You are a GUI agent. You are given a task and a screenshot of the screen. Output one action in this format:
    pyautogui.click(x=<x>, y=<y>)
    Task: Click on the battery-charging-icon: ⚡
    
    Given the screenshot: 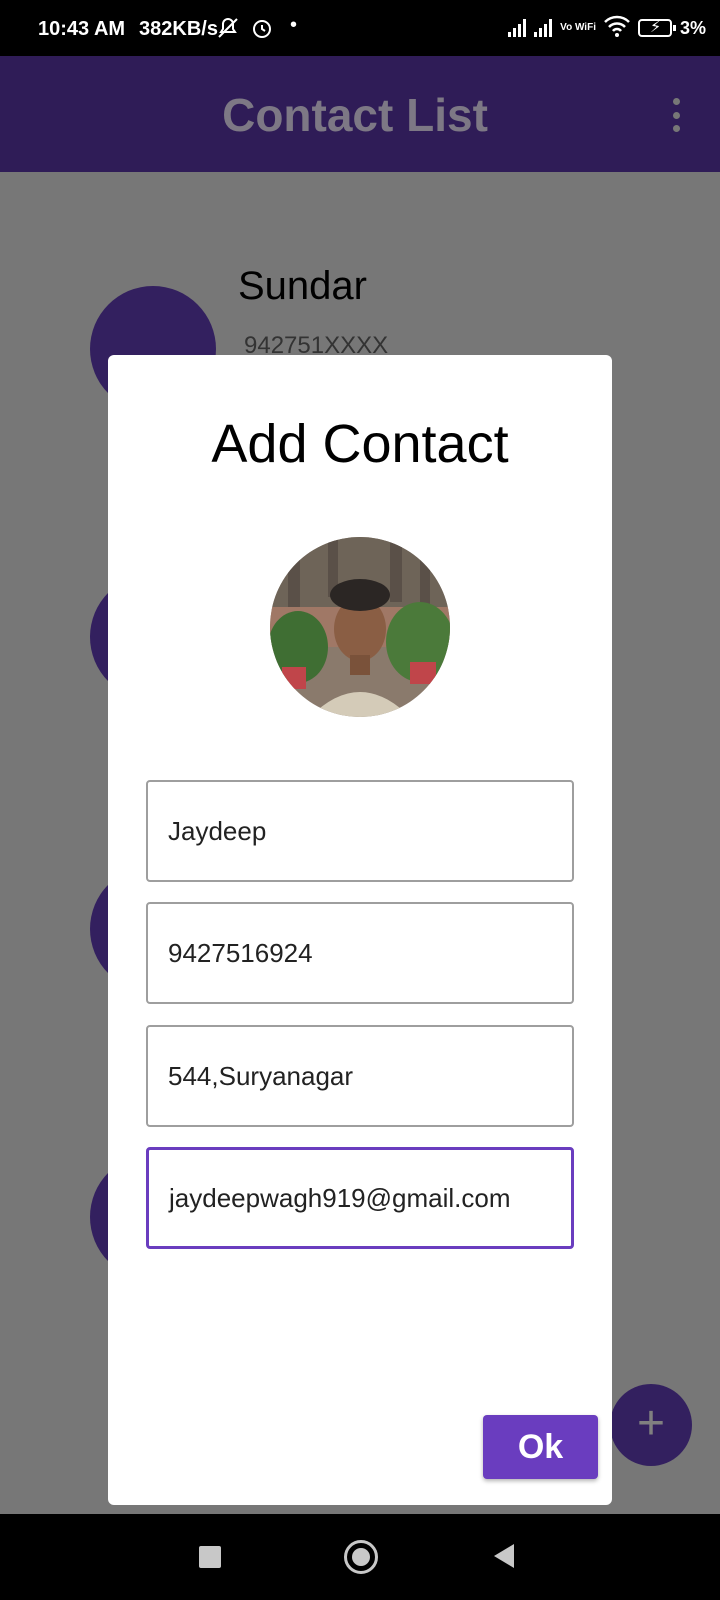 What is the action you would take?
    pyautogui.click(x=656, y=28)
    